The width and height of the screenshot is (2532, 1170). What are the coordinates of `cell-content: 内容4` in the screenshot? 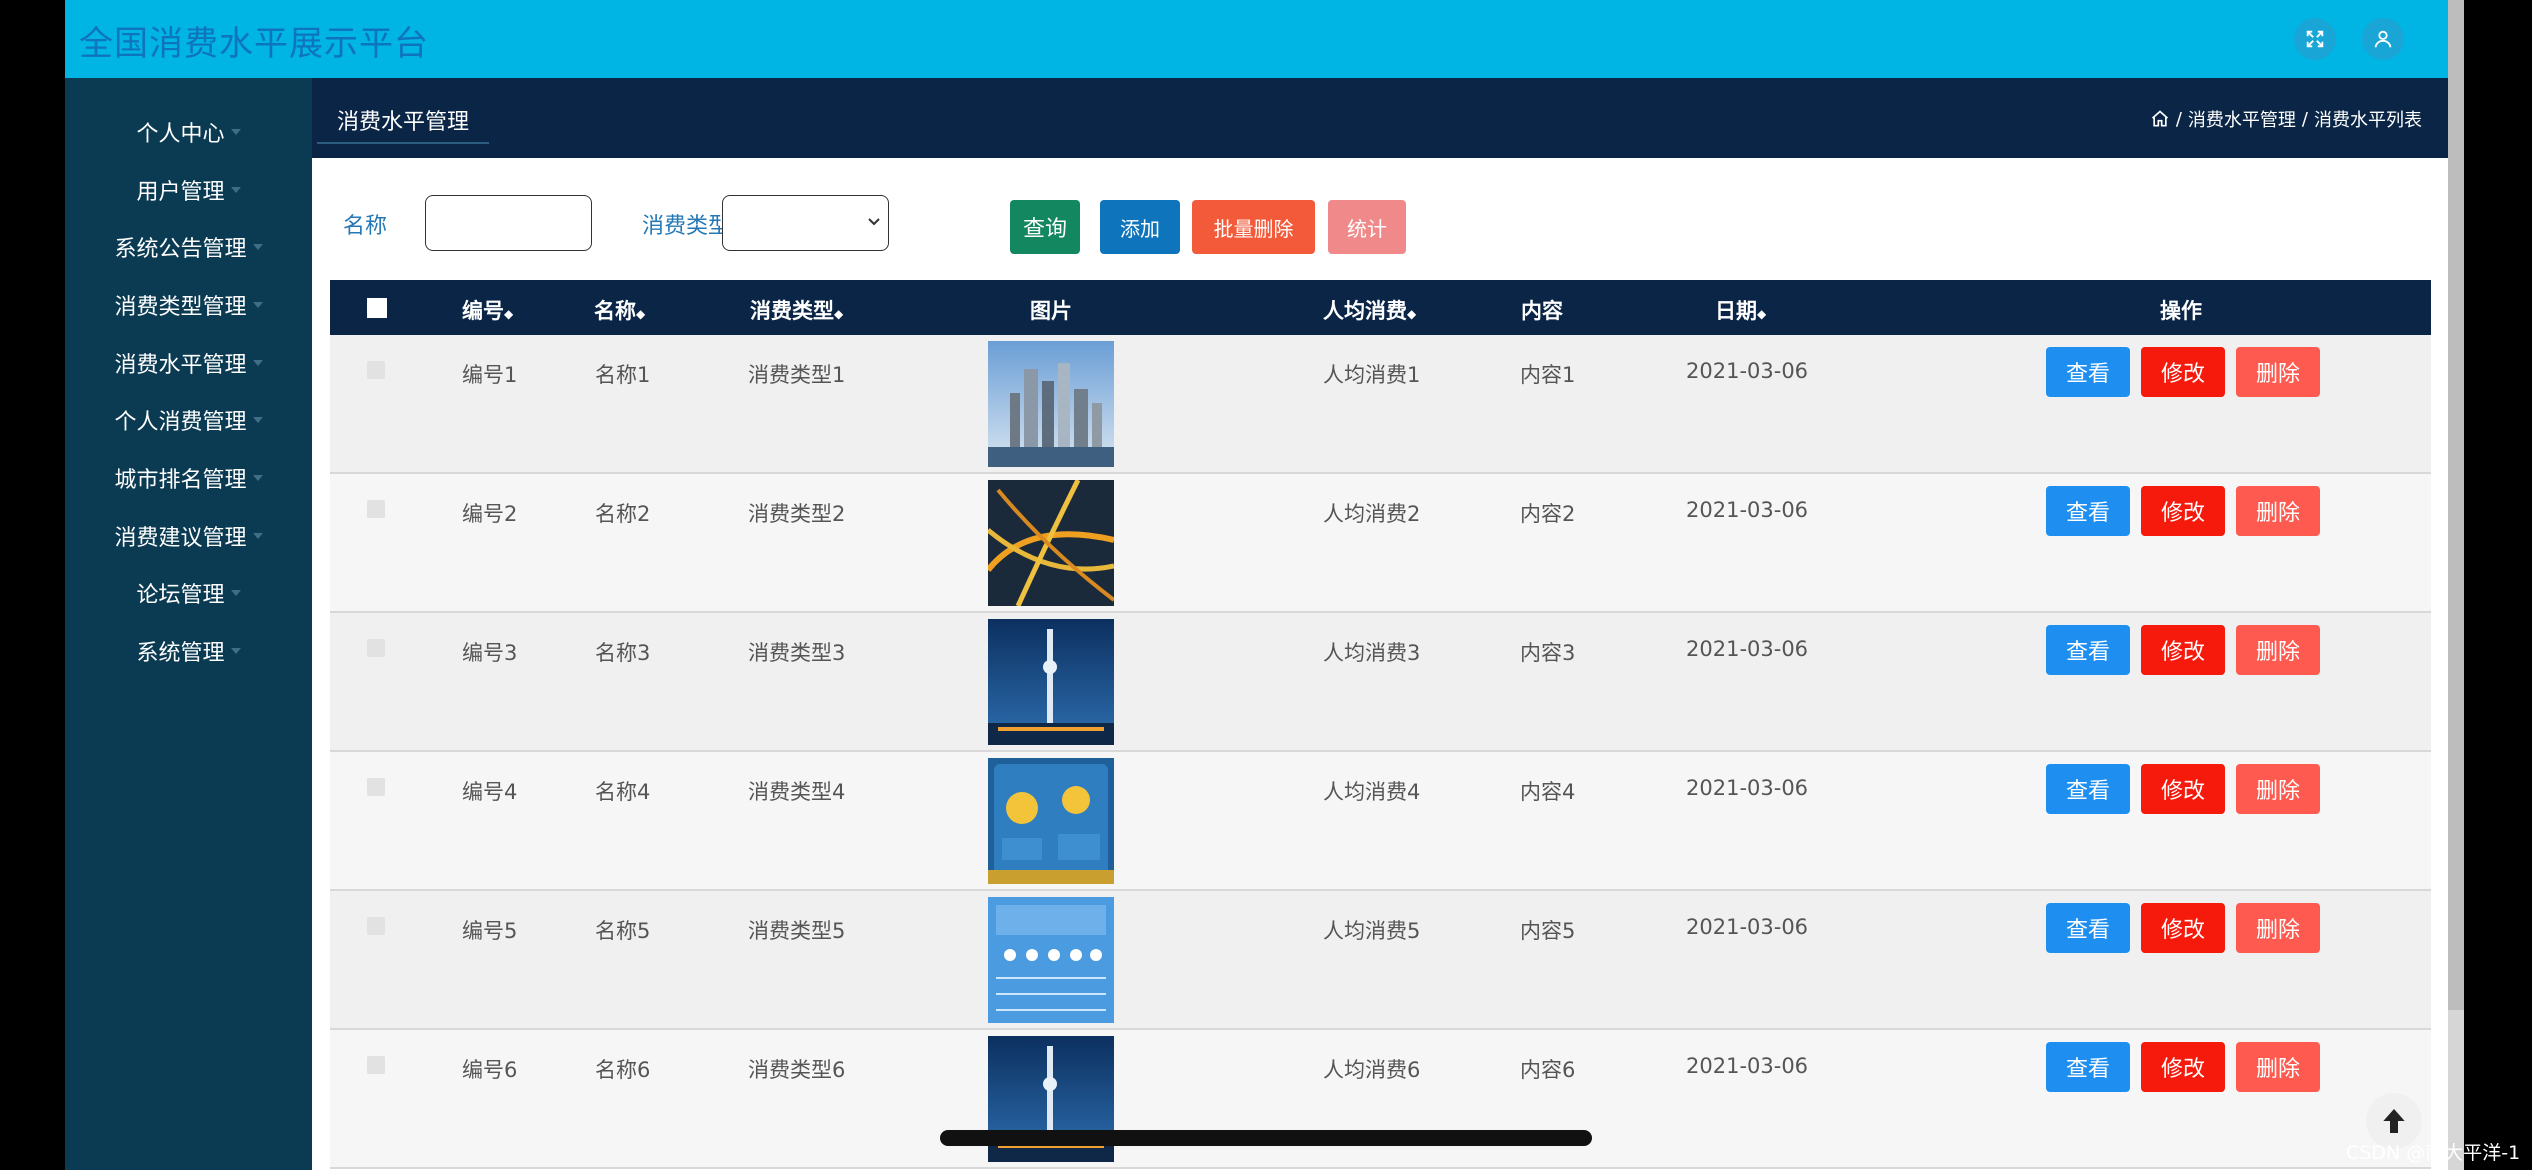 It's located at (1548, 792).